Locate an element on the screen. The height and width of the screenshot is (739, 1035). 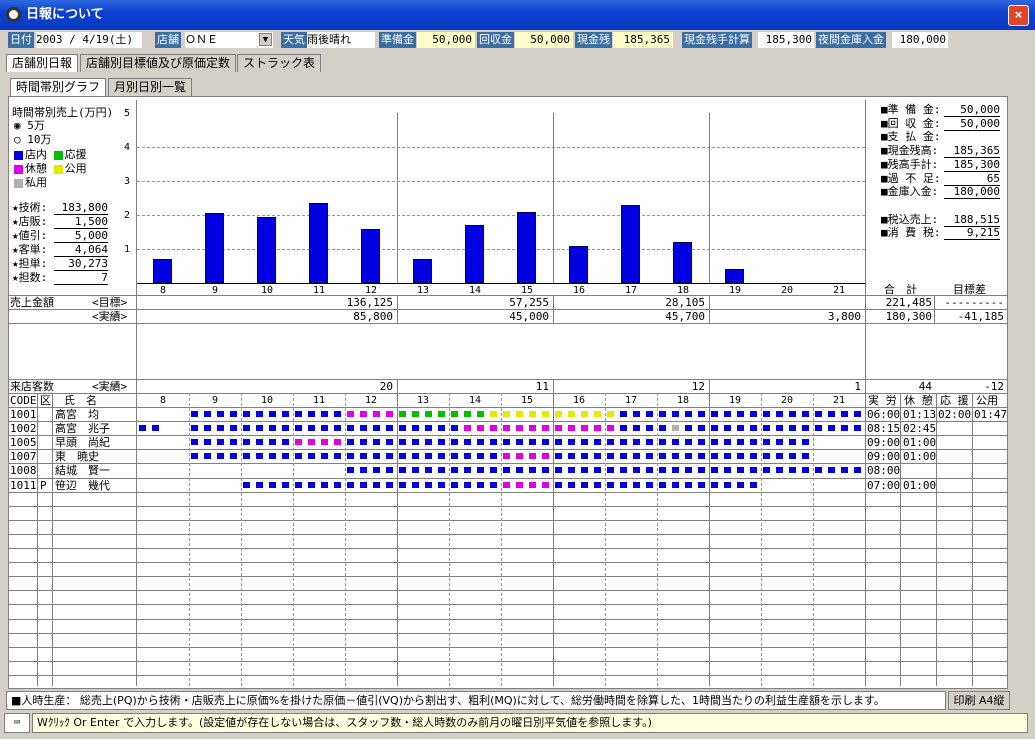
staff-name: 高宮 兆子 is located at coordinates (82, 428).